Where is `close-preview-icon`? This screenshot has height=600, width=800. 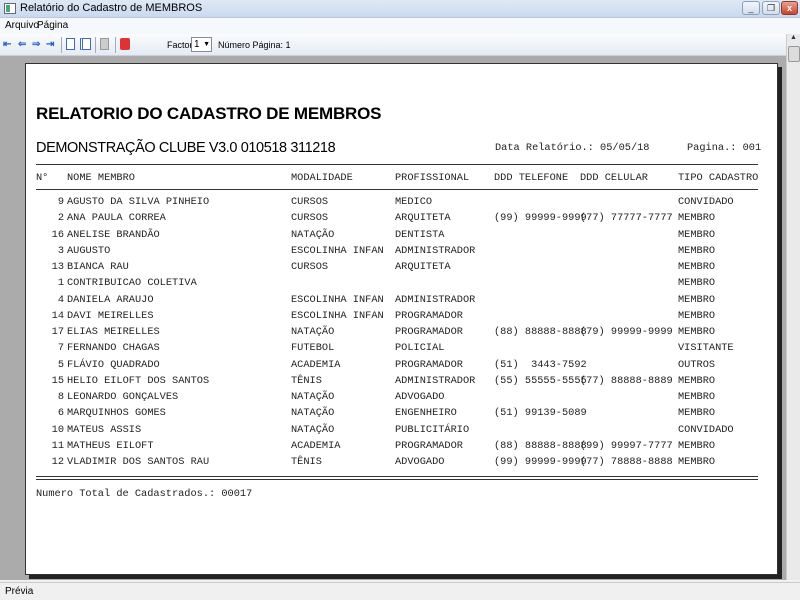
close-preview-icon is located at coordinates (125, 44).